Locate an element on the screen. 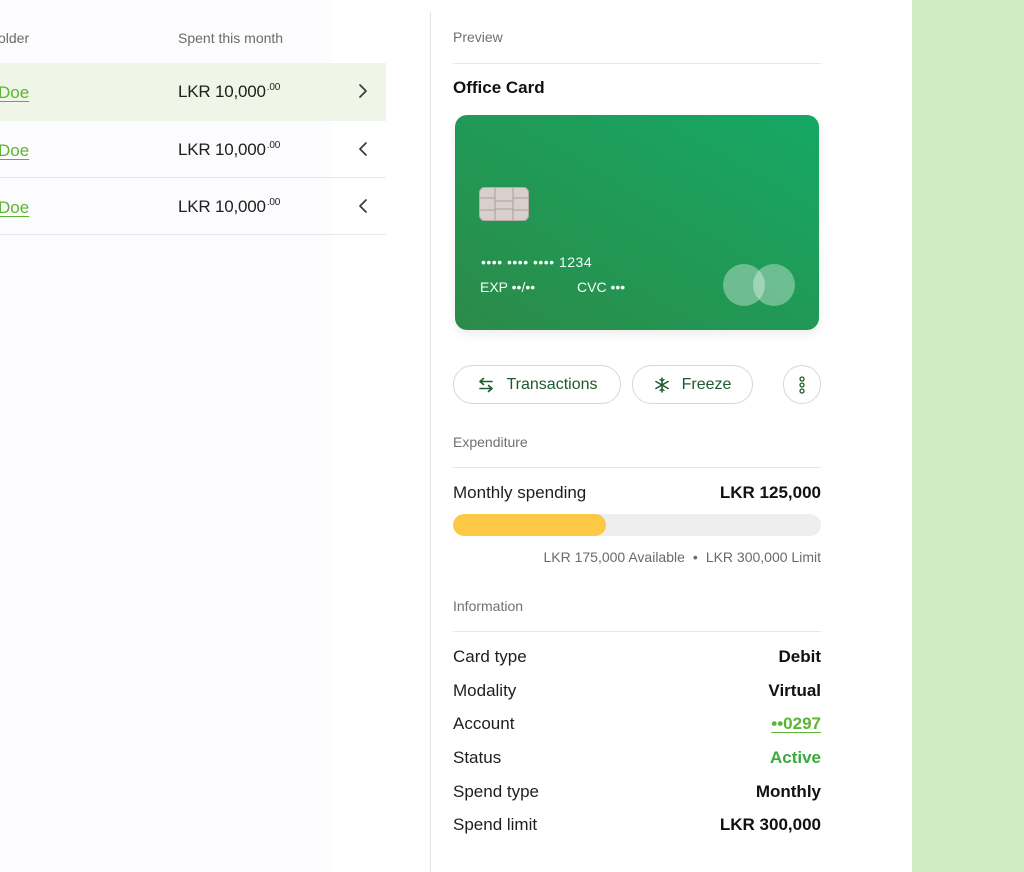 This screenshot has width=1024, height=872. monthly-spending-value: LKR 125,000 is located at coordinates (770, 492).